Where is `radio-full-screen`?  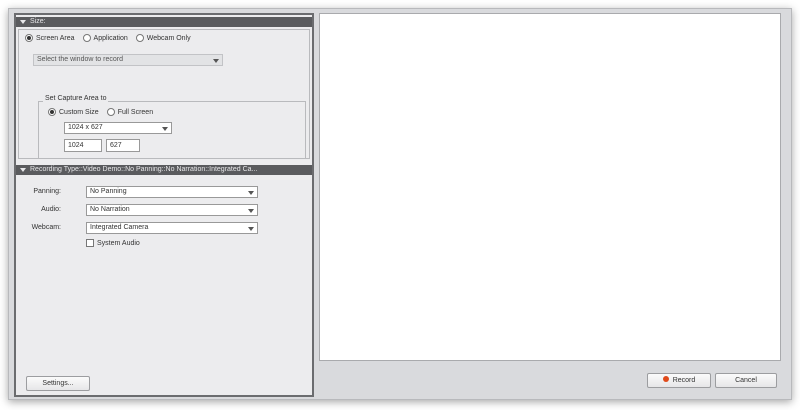
radio-full-screen is located at coordinates (110, 112).